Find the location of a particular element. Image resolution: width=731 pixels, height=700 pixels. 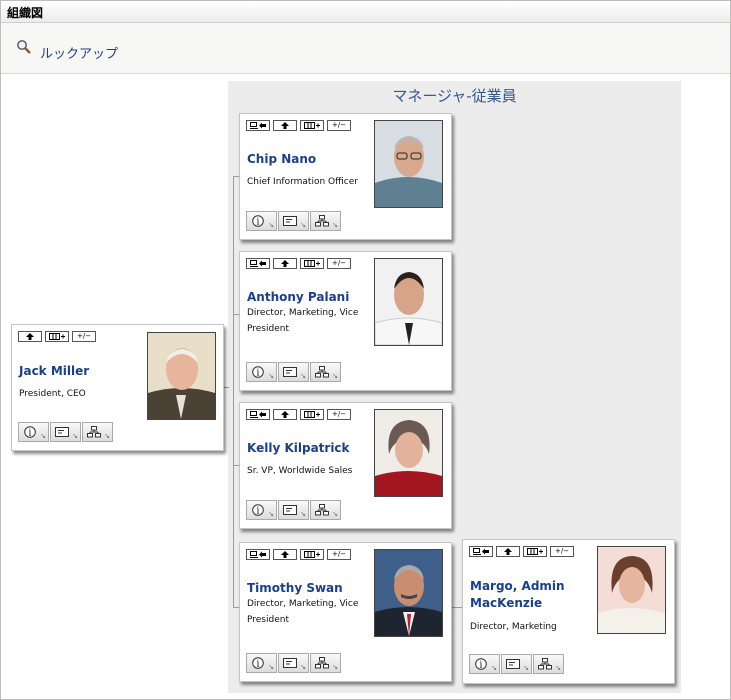

employee-name-line: MacKenzie is located at coordinates (506, 603).